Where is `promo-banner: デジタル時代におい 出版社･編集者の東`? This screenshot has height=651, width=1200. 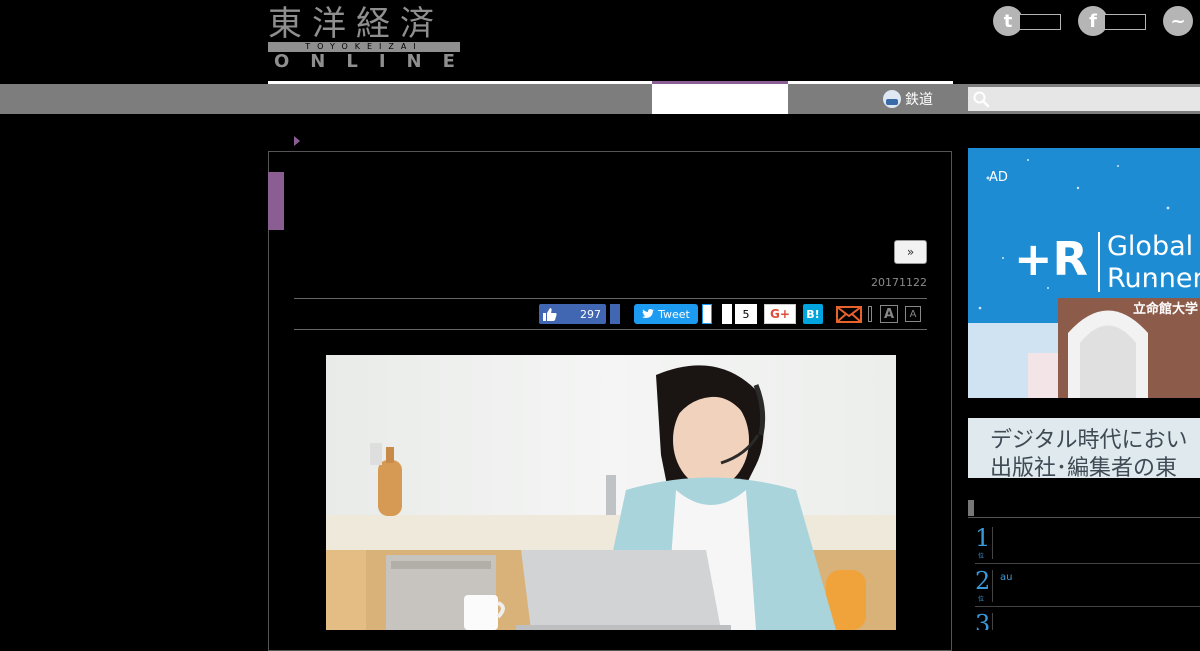 promo-banner: デジタル時代におい 出版社･編集者の東 is located at coordinates (1084, 448).